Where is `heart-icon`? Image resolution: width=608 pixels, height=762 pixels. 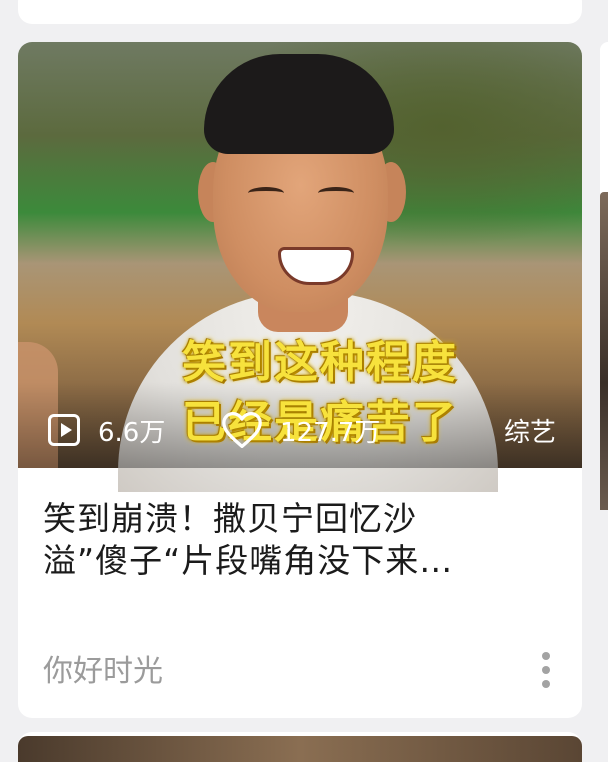
heart-icon is located at coordinates (242, 430).